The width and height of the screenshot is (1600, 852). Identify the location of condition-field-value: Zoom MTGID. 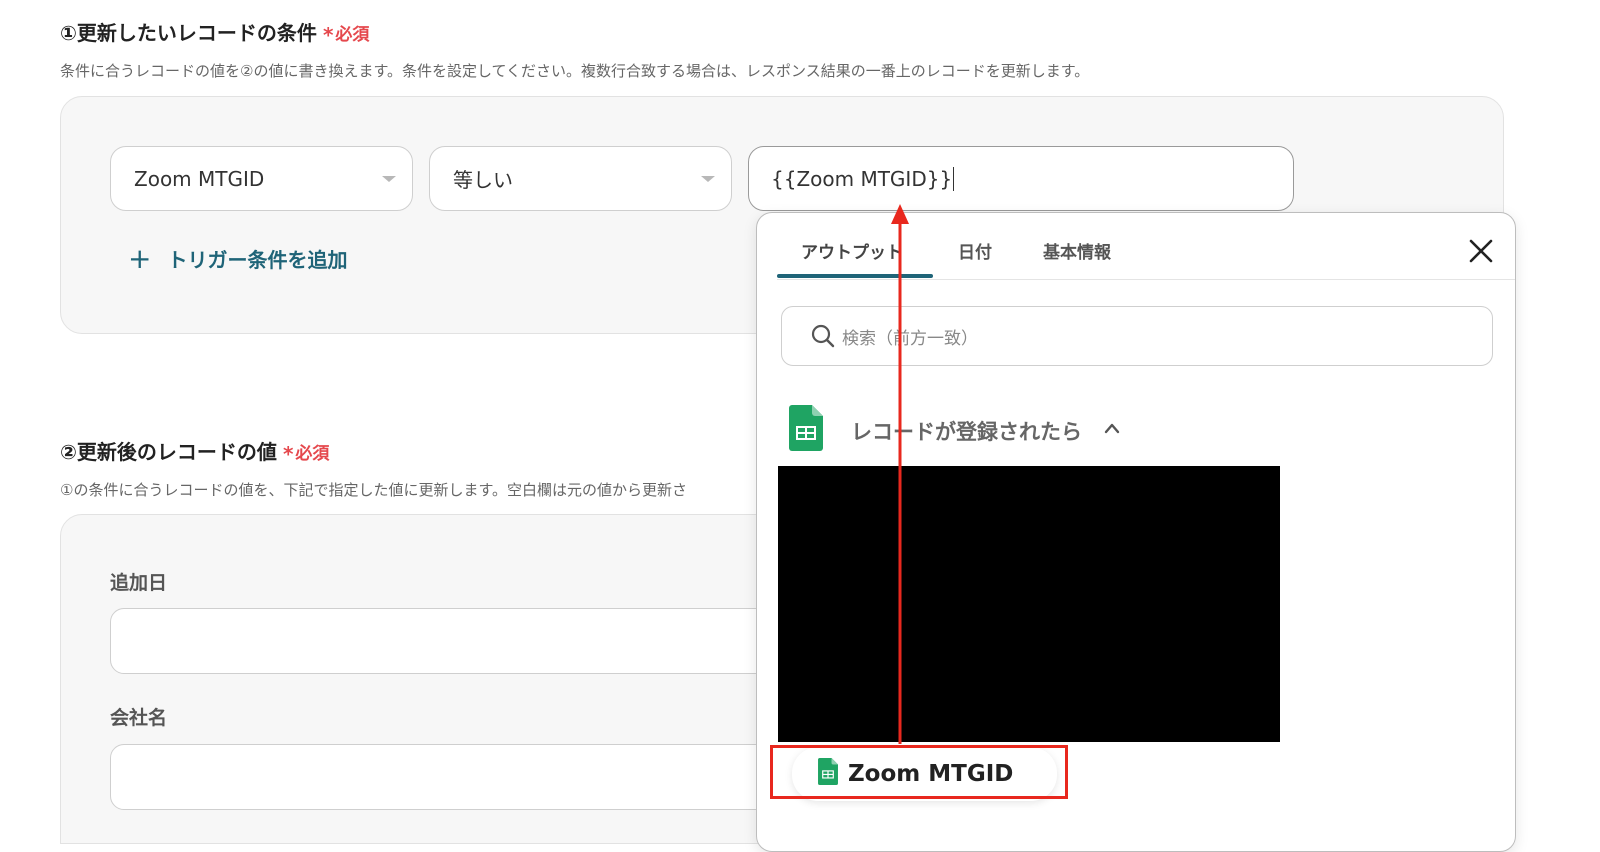
(199, 178).